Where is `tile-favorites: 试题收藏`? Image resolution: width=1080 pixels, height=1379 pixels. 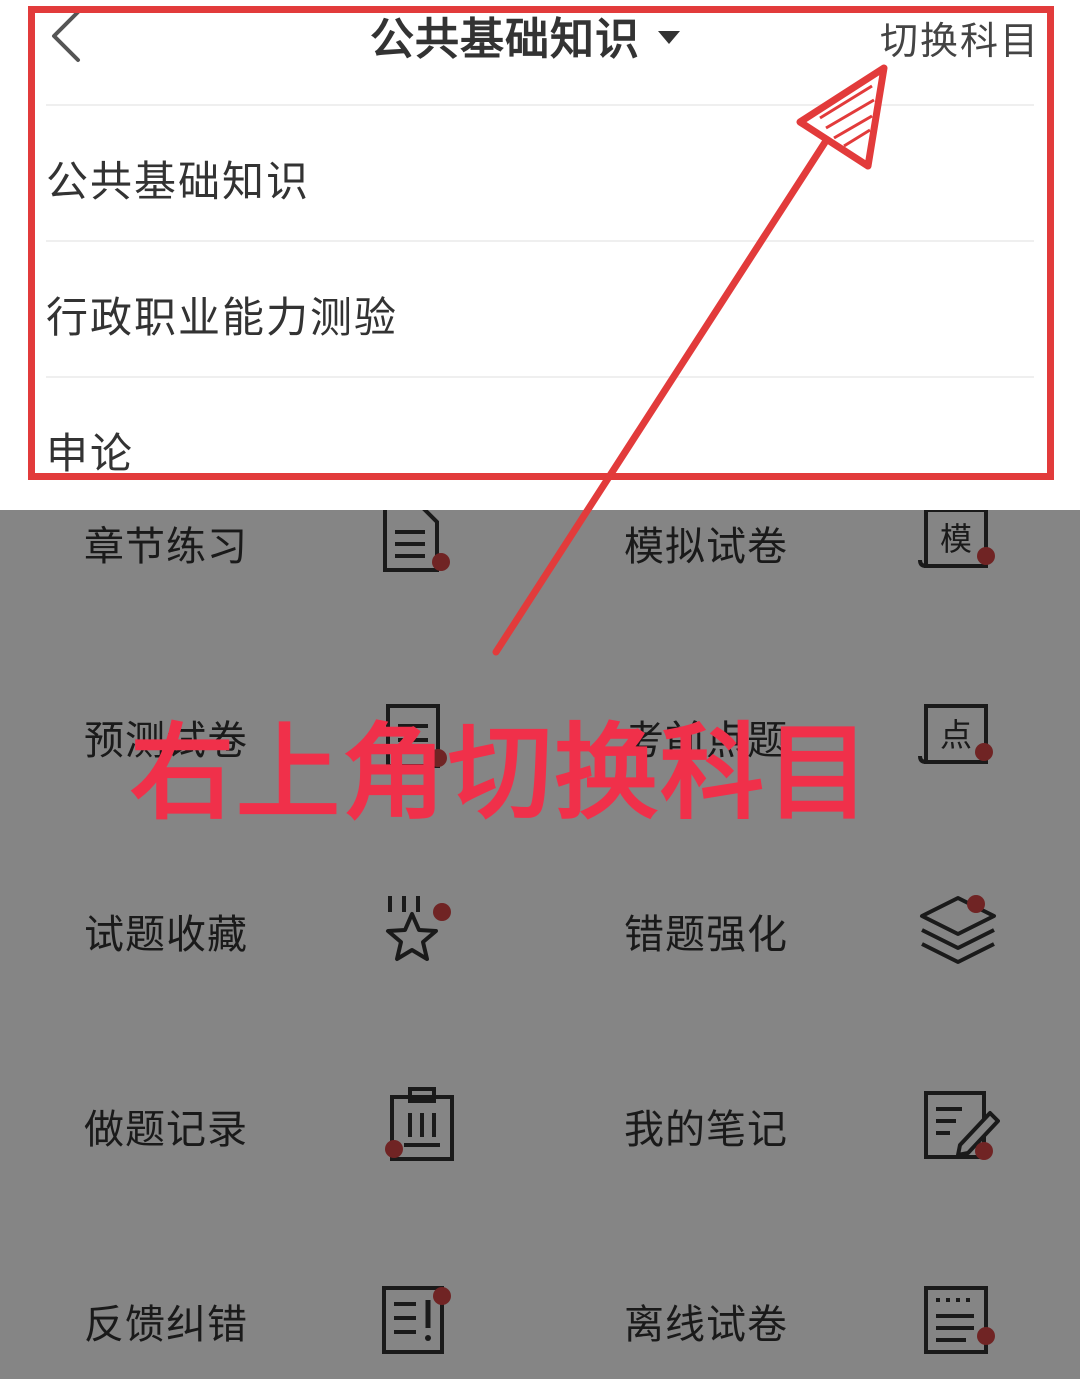 tile-favorites: 试题收藏 is located at coordinates (270, 930).